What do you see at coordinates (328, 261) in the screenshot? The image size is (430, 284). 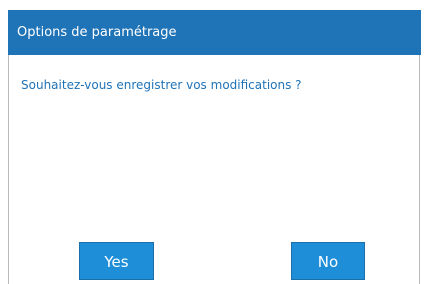 I see `no-button: No` at bounding box center [328, 261].